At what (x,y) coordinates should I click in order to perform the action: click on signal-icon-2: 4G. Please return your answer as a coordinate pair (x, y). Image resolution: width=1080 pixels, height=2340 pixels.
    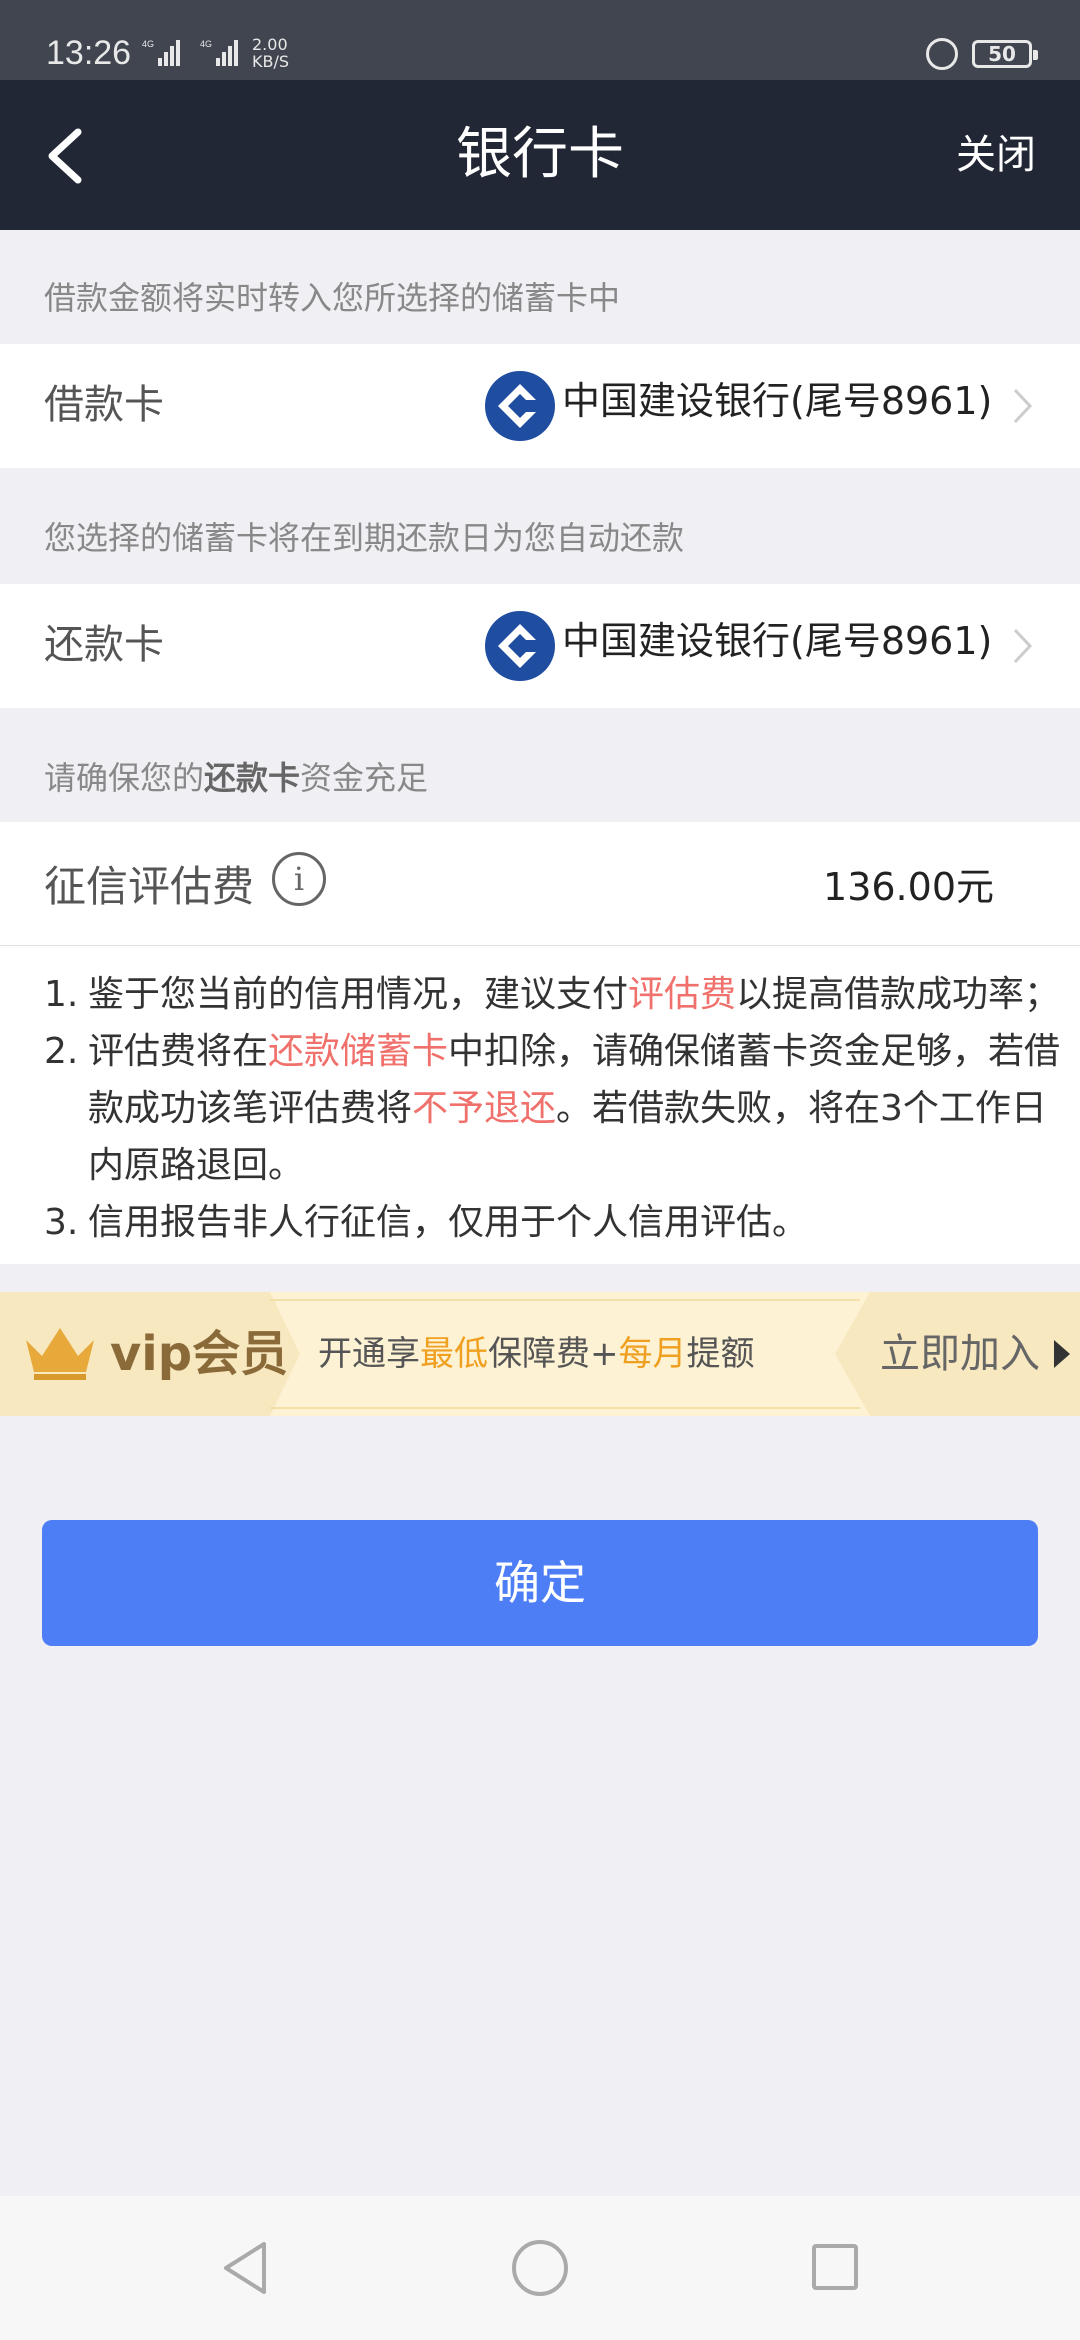
    Looking at the image, I should click on (219, 52).